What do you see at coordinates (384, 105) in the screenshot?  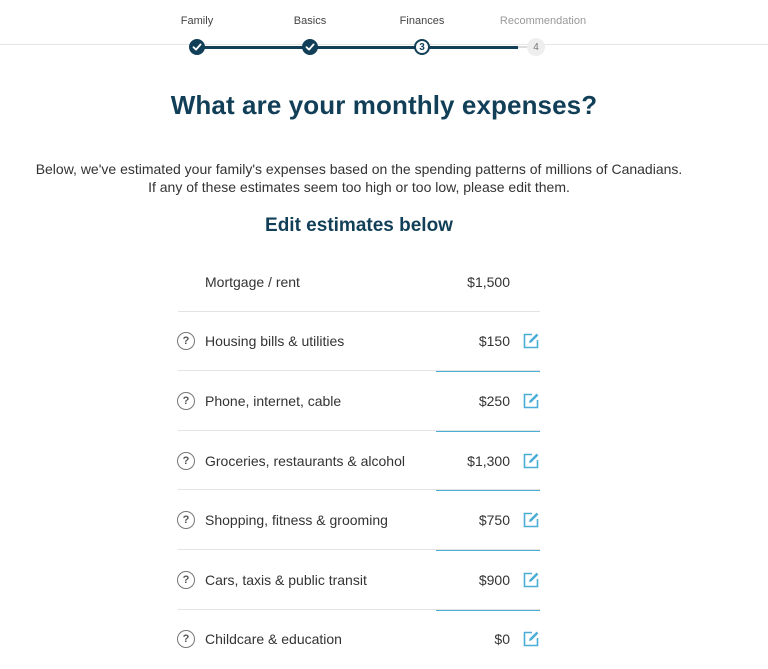 I see `page-title: What are your monthly expenses?` at bounding box center [384, 105].